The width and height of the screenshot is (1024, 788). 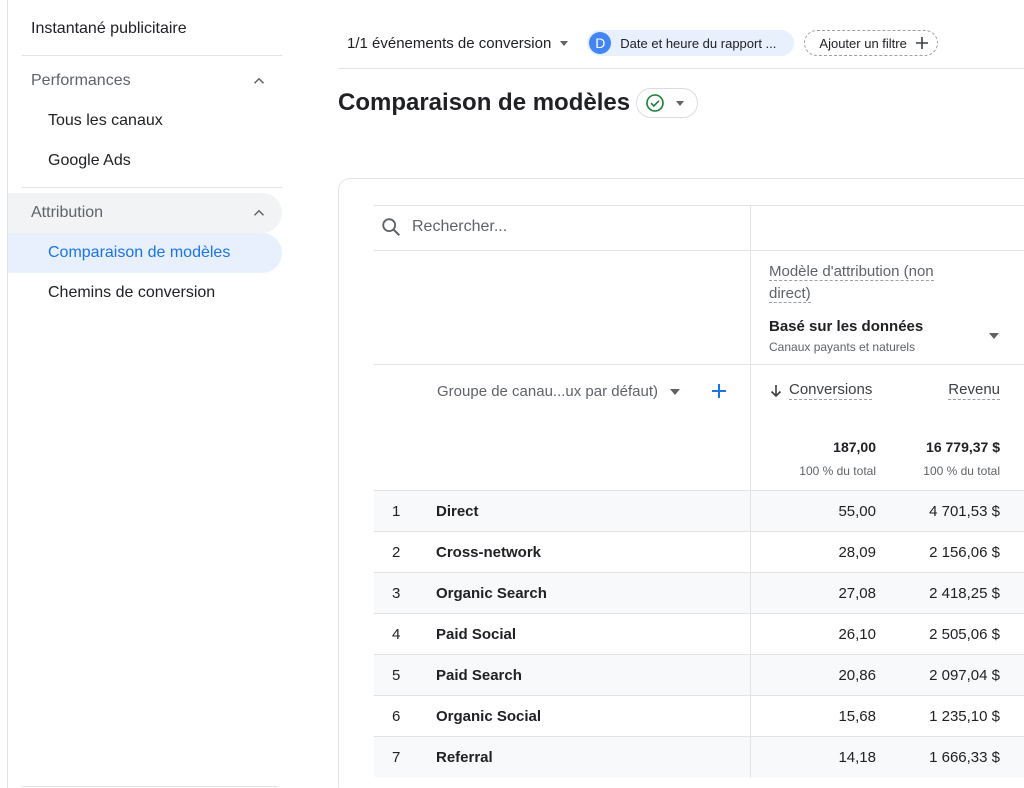 What do you see at coordinates (776, 390) in the screenshot?
I see `arrow-down-icon` at bounding box center [776, 390].